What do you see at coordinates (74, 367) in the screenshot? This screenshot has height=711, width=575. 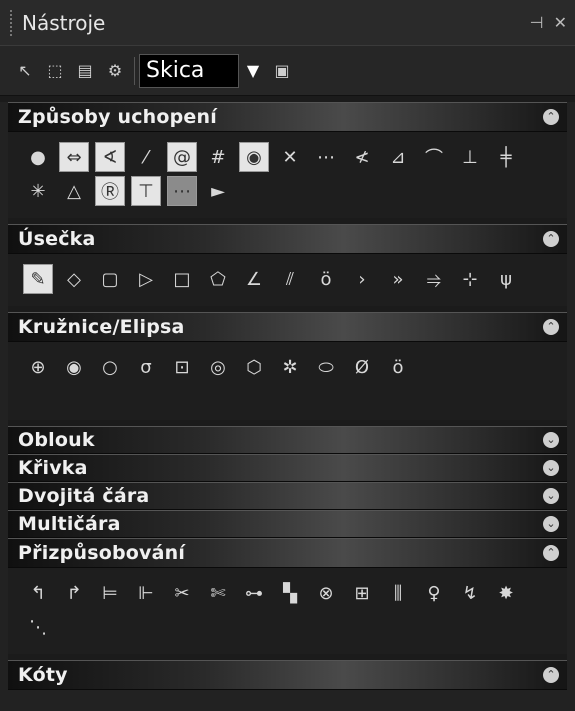 I see `circle-fill-icon: ◉` at bounding box center [74, 367].